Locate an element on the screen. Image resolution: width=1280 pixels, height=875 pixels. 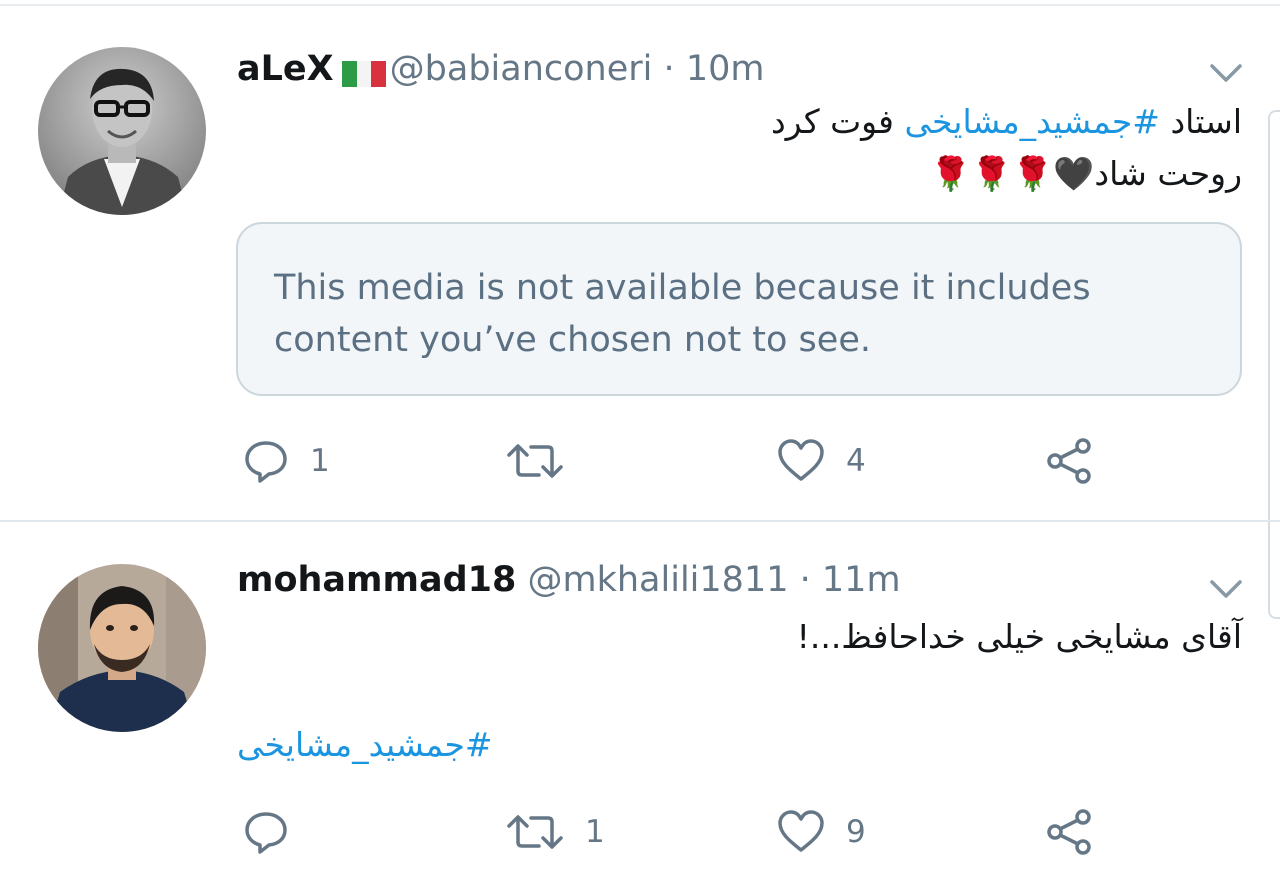
tweet-text-part: فوت کرد is located at coordinates (837, 121).